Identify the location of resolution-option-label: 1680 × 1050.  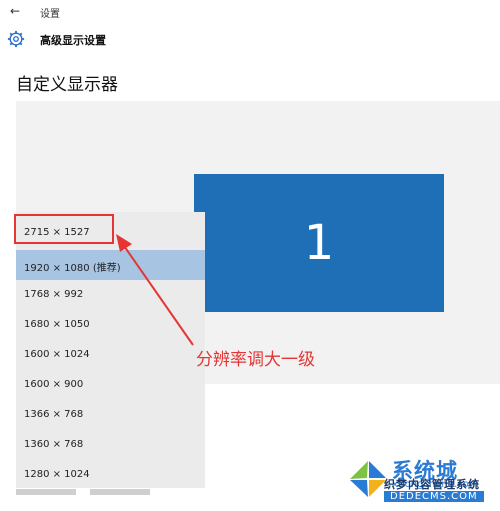
(57, 324).